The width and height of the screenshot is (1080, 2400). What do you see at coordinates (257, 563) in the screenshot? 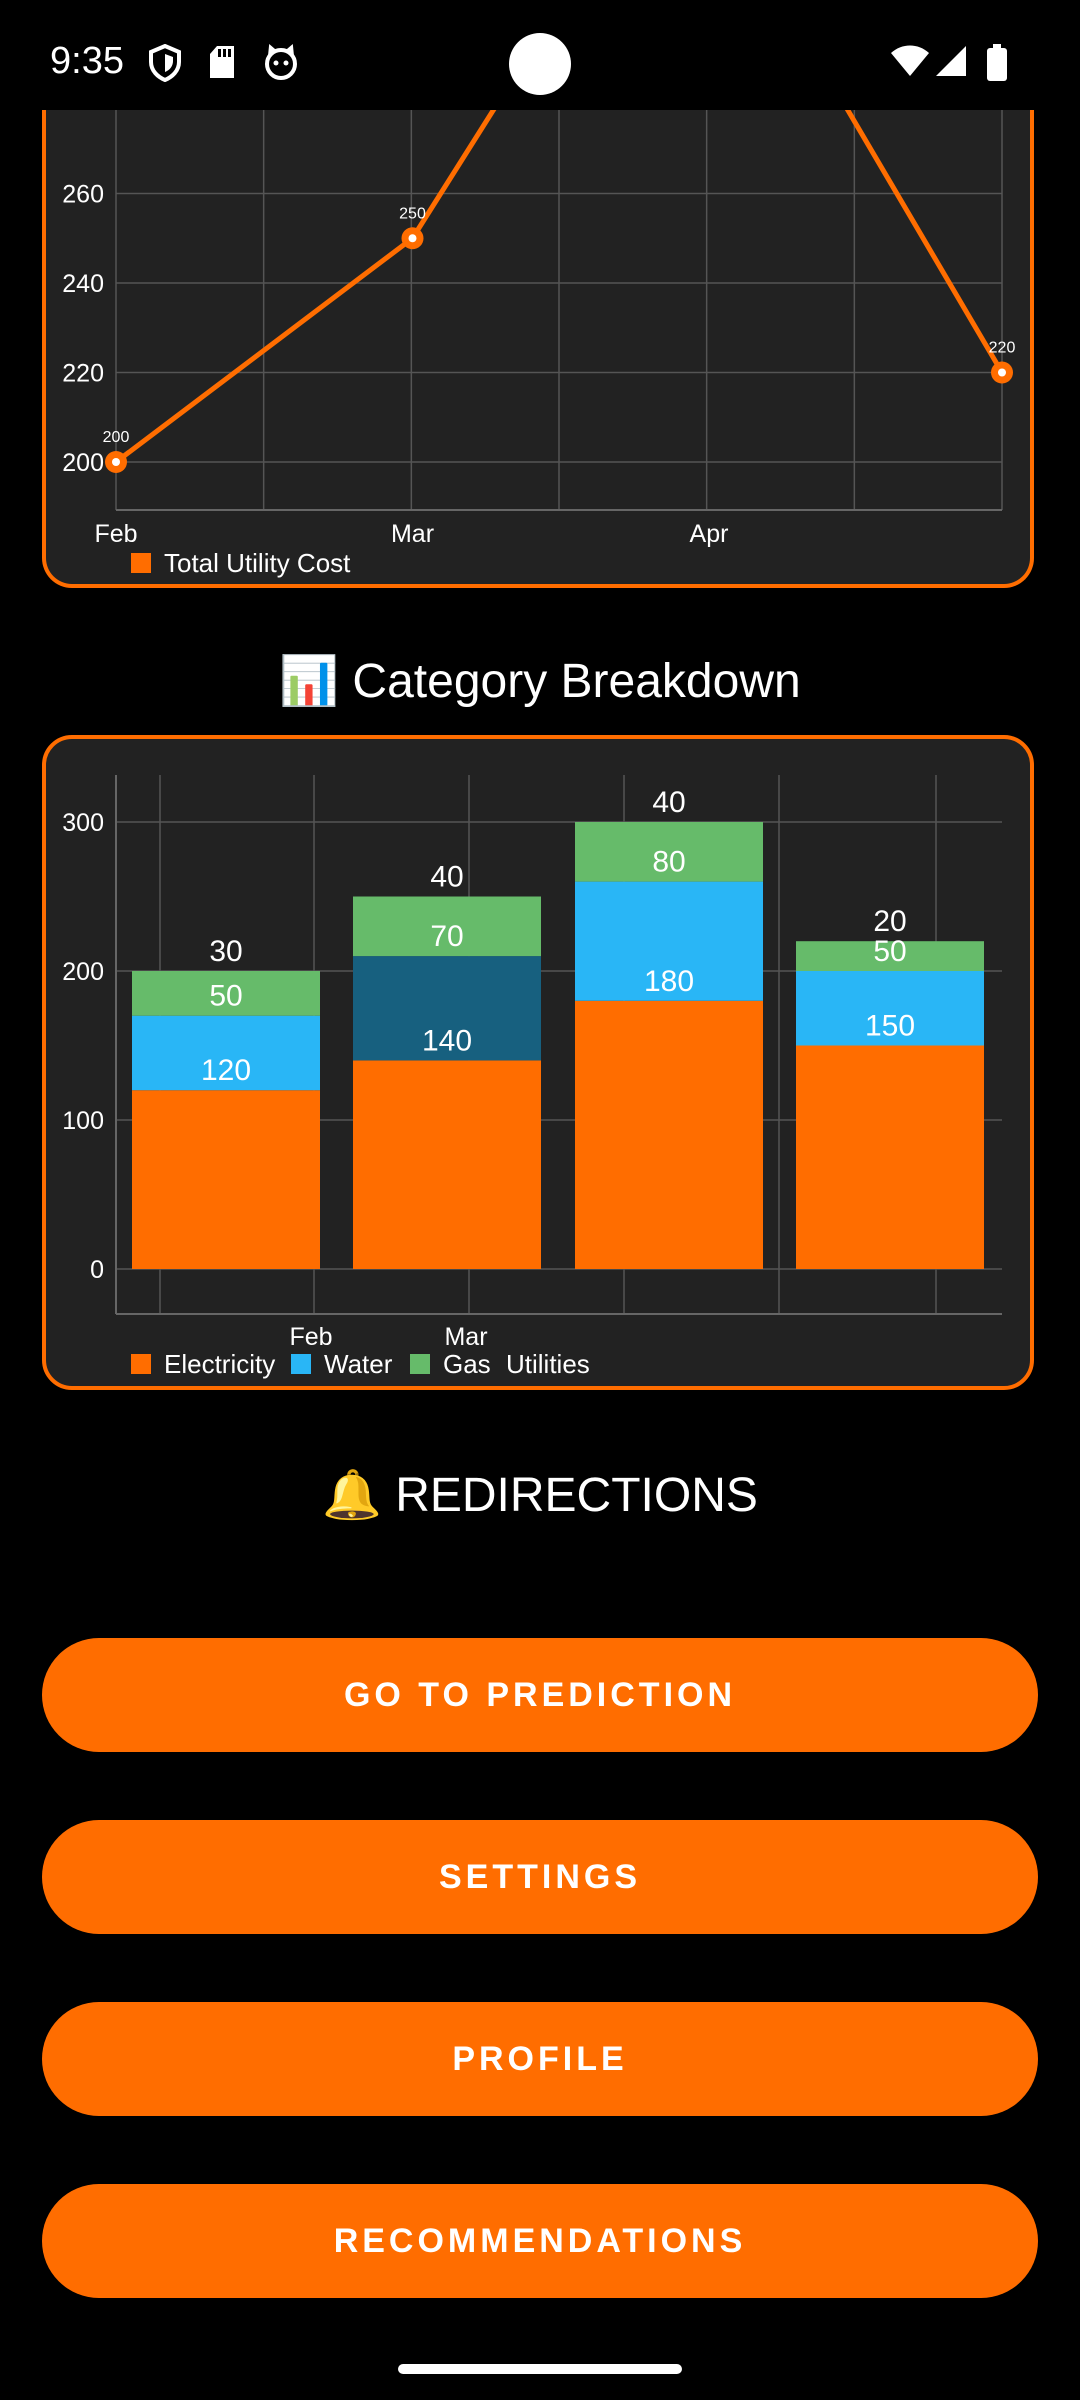
I see `legend-label-total: Total Utility Cost` at bounding box center [257, 563].